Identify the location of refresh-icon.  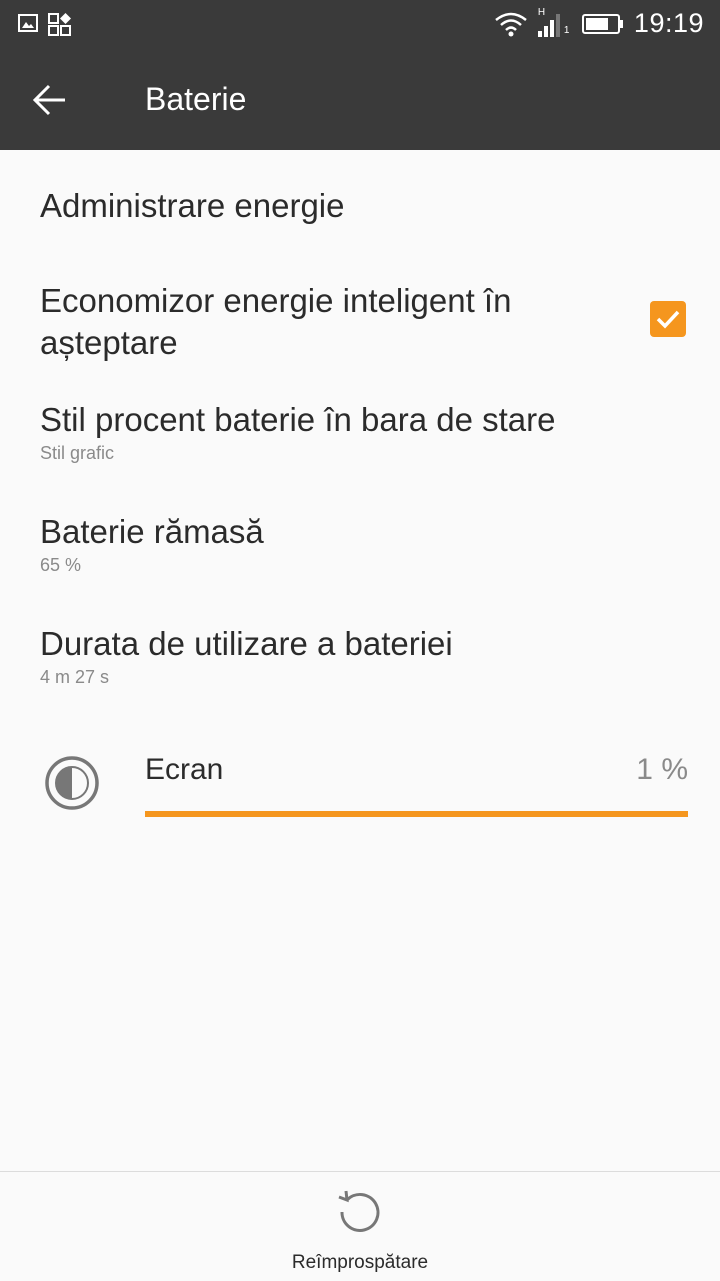
(359, 1211).